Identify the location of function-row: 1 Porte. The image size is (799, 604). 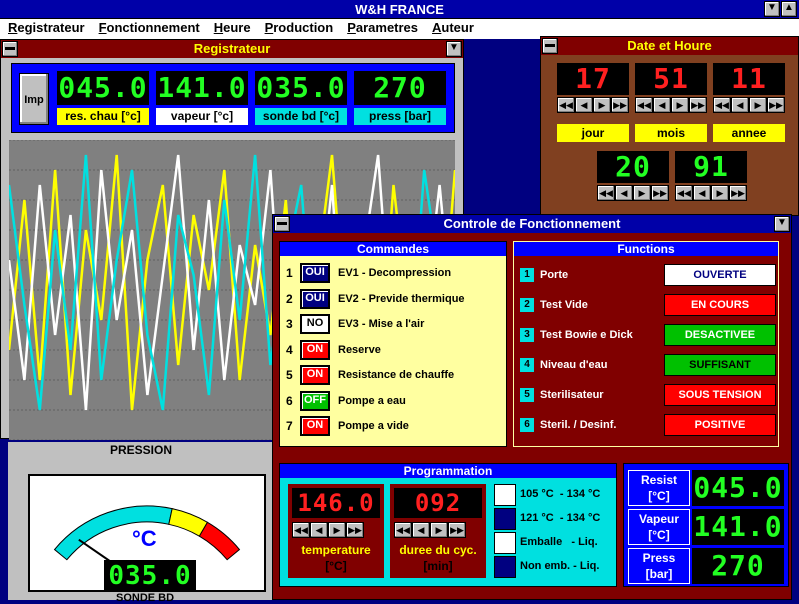
(544, 275).